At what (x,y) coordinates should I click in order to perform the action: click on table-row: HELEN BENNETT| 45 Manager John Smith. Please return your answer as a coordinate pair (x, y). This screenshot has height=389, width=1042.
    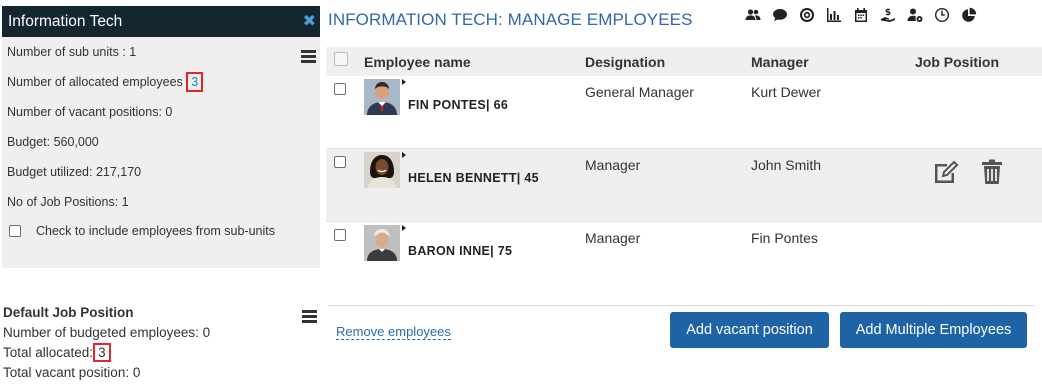
    Looking at the image, I should click on (684, 185).